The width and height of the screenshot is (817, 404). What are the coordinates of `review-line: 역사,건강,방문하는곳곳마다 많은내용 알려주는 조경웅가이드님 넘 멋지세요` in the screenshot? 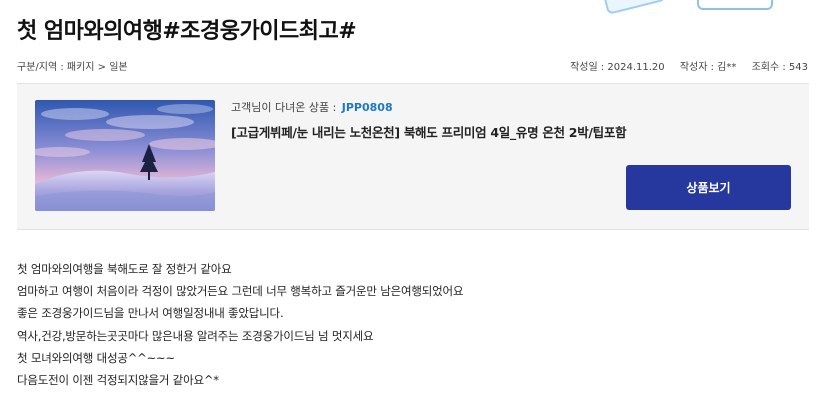 It's located at (195, 335).